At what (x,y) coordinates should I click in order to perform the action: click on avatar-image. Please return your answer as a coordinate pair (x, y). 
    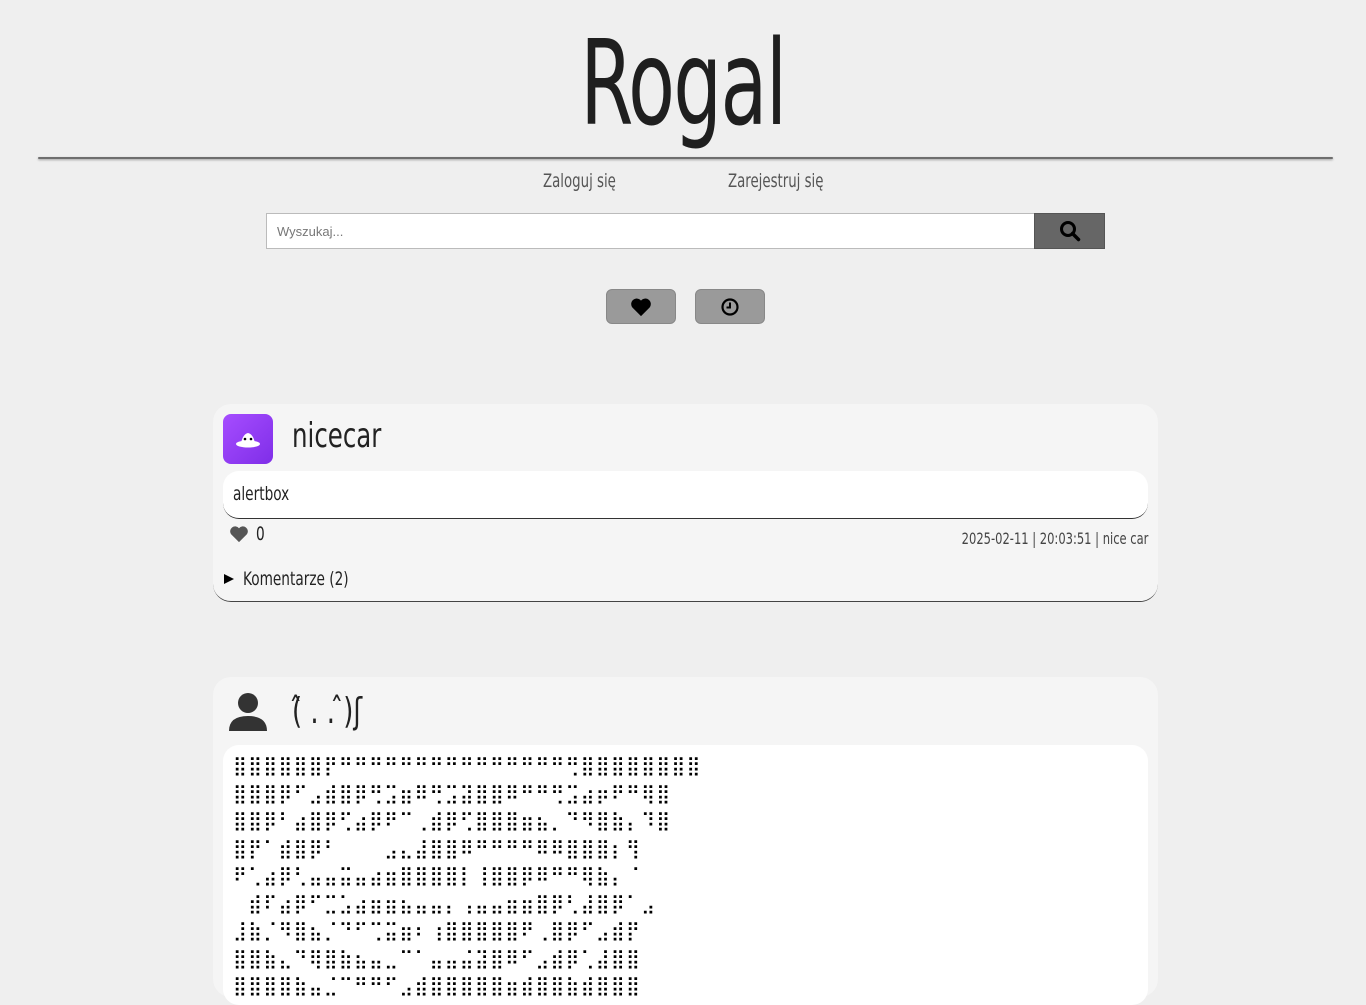
    Looking at the image, I should click on (248, 439).